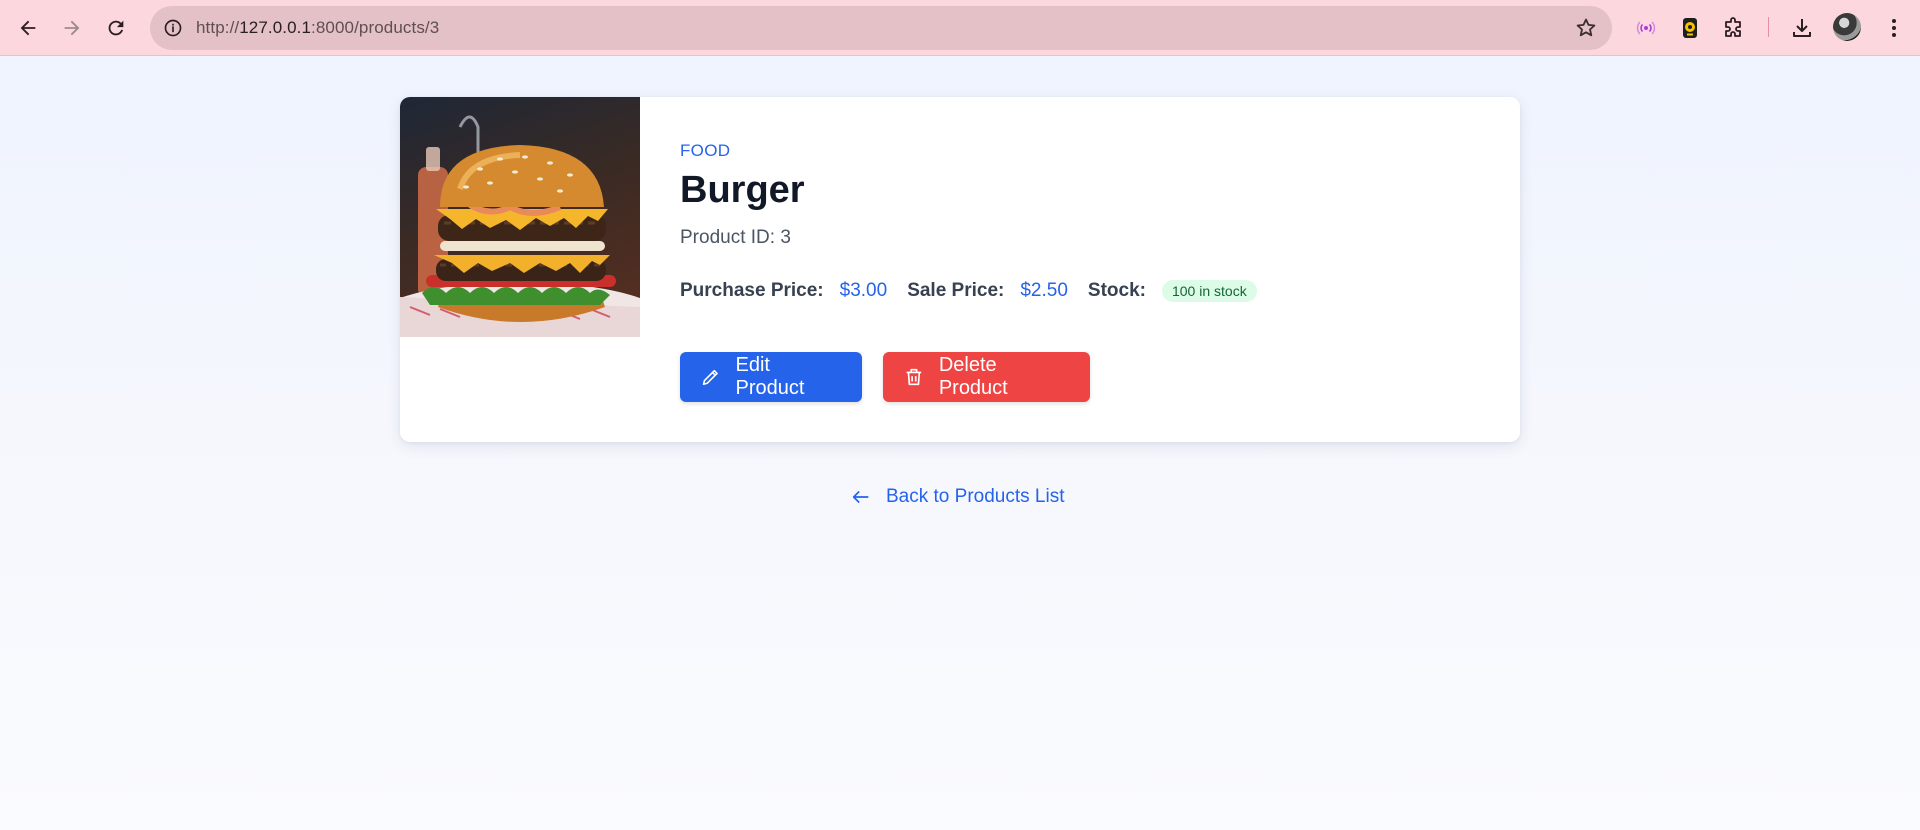 Image resolution: width=1920 pixels, height=830 pixels. What do you see at coordinates (520, 217) in the screenshot?
I see `burger-image` at bounding box center [520, 217].